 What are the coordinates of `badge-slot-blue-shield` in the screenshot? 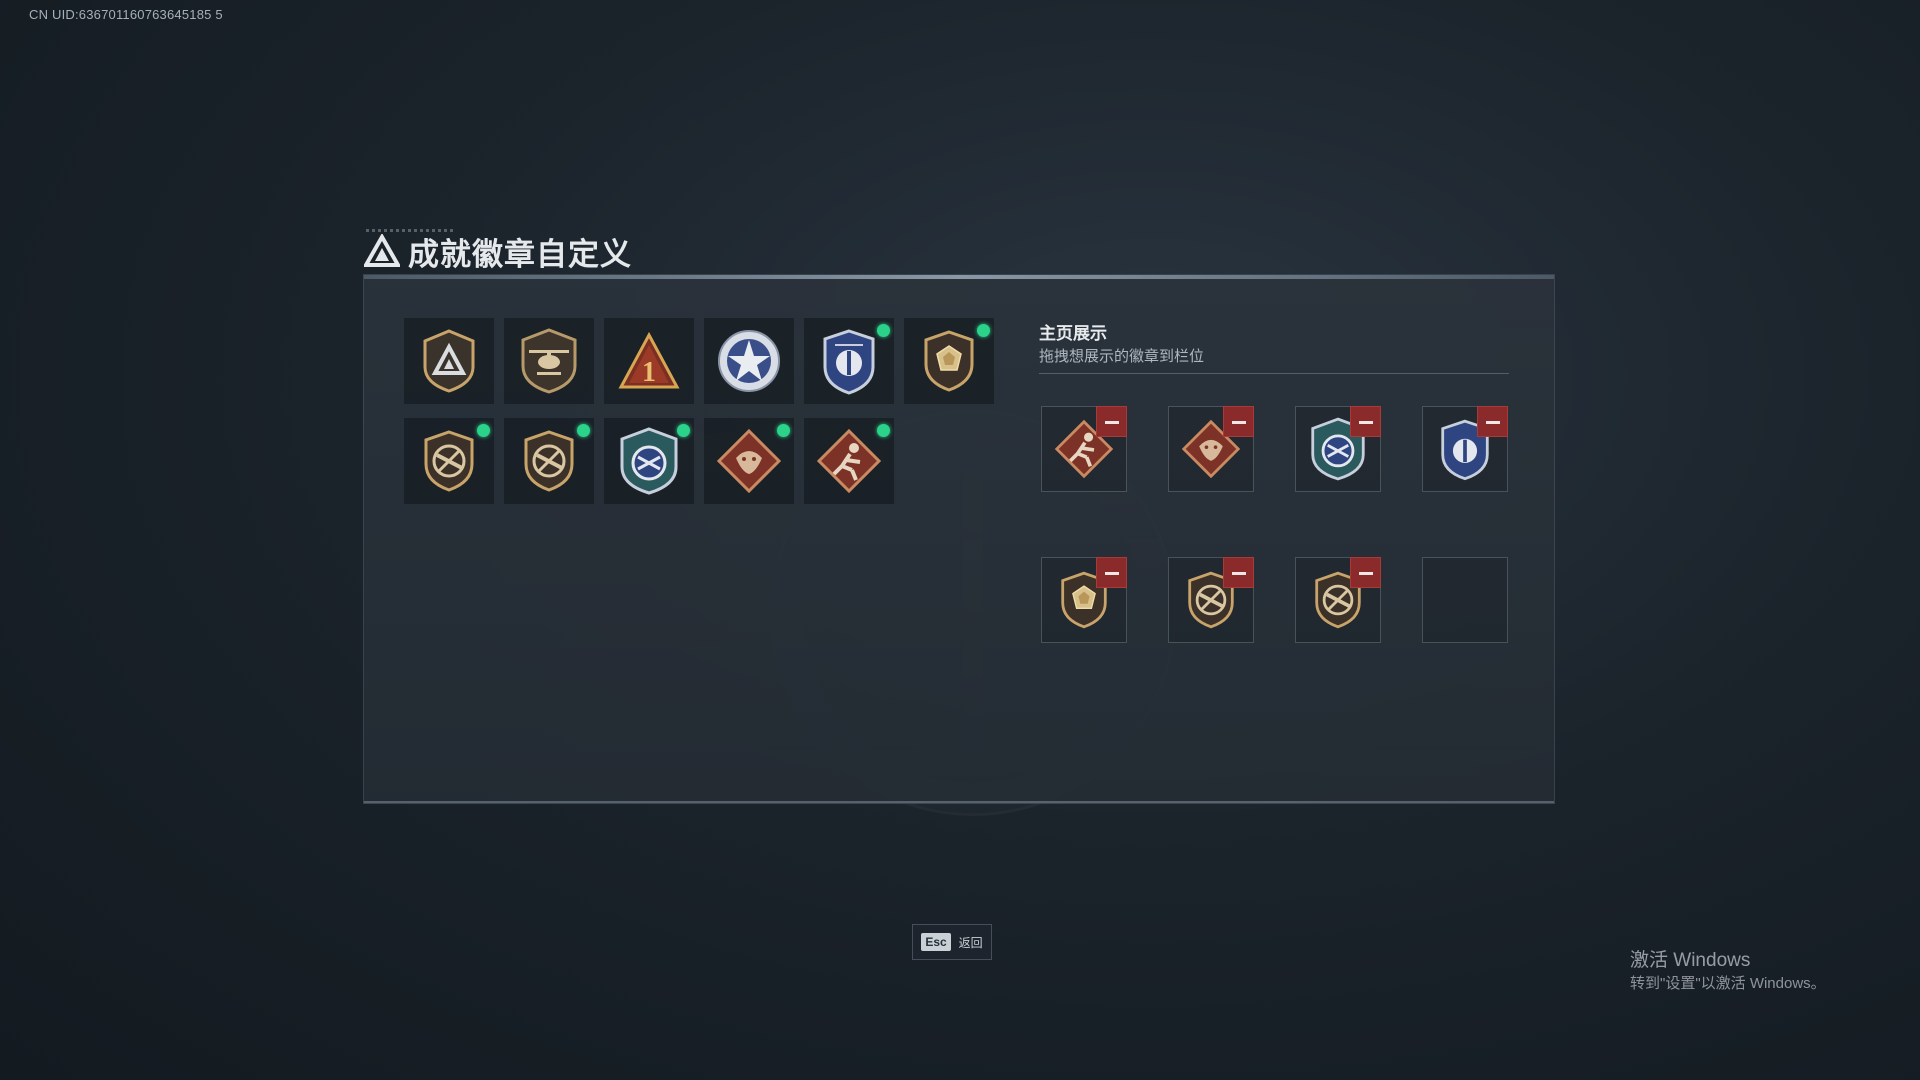 It's located at (849, 361).